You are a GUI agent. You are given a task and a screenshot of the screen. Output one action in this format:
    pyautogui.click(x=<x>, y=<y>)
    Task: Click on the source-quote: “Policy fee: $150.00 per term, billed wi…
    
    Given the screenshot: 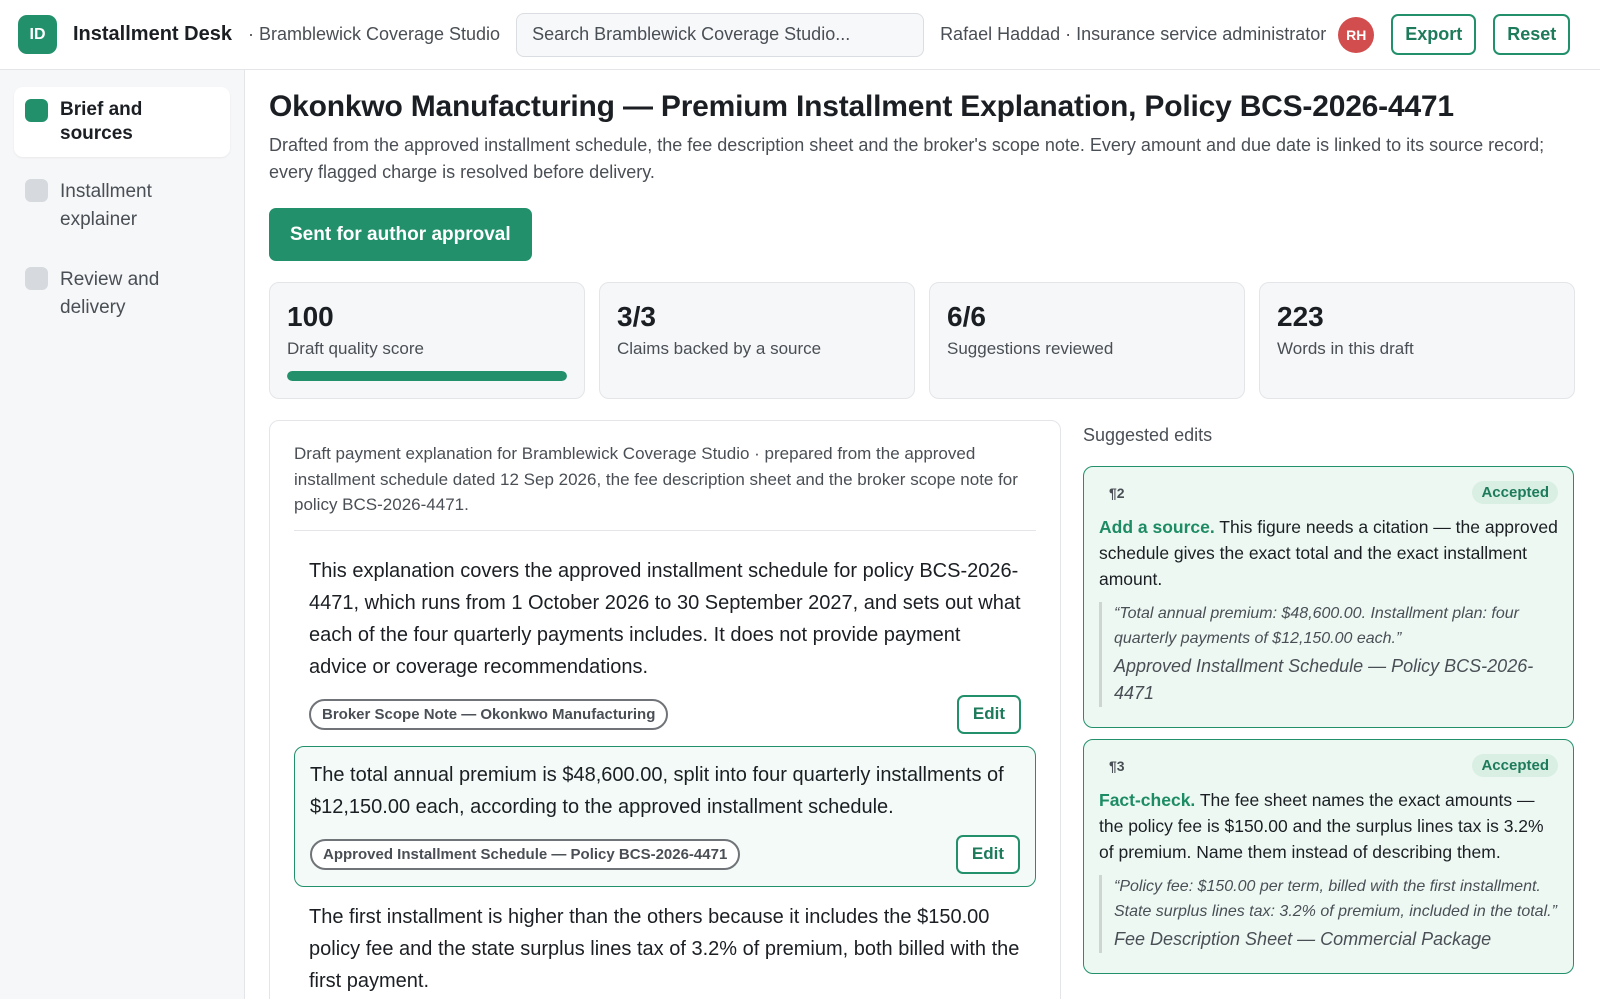 What is the action you would take?
    pyautogui.click(x=1328, y=914)
    